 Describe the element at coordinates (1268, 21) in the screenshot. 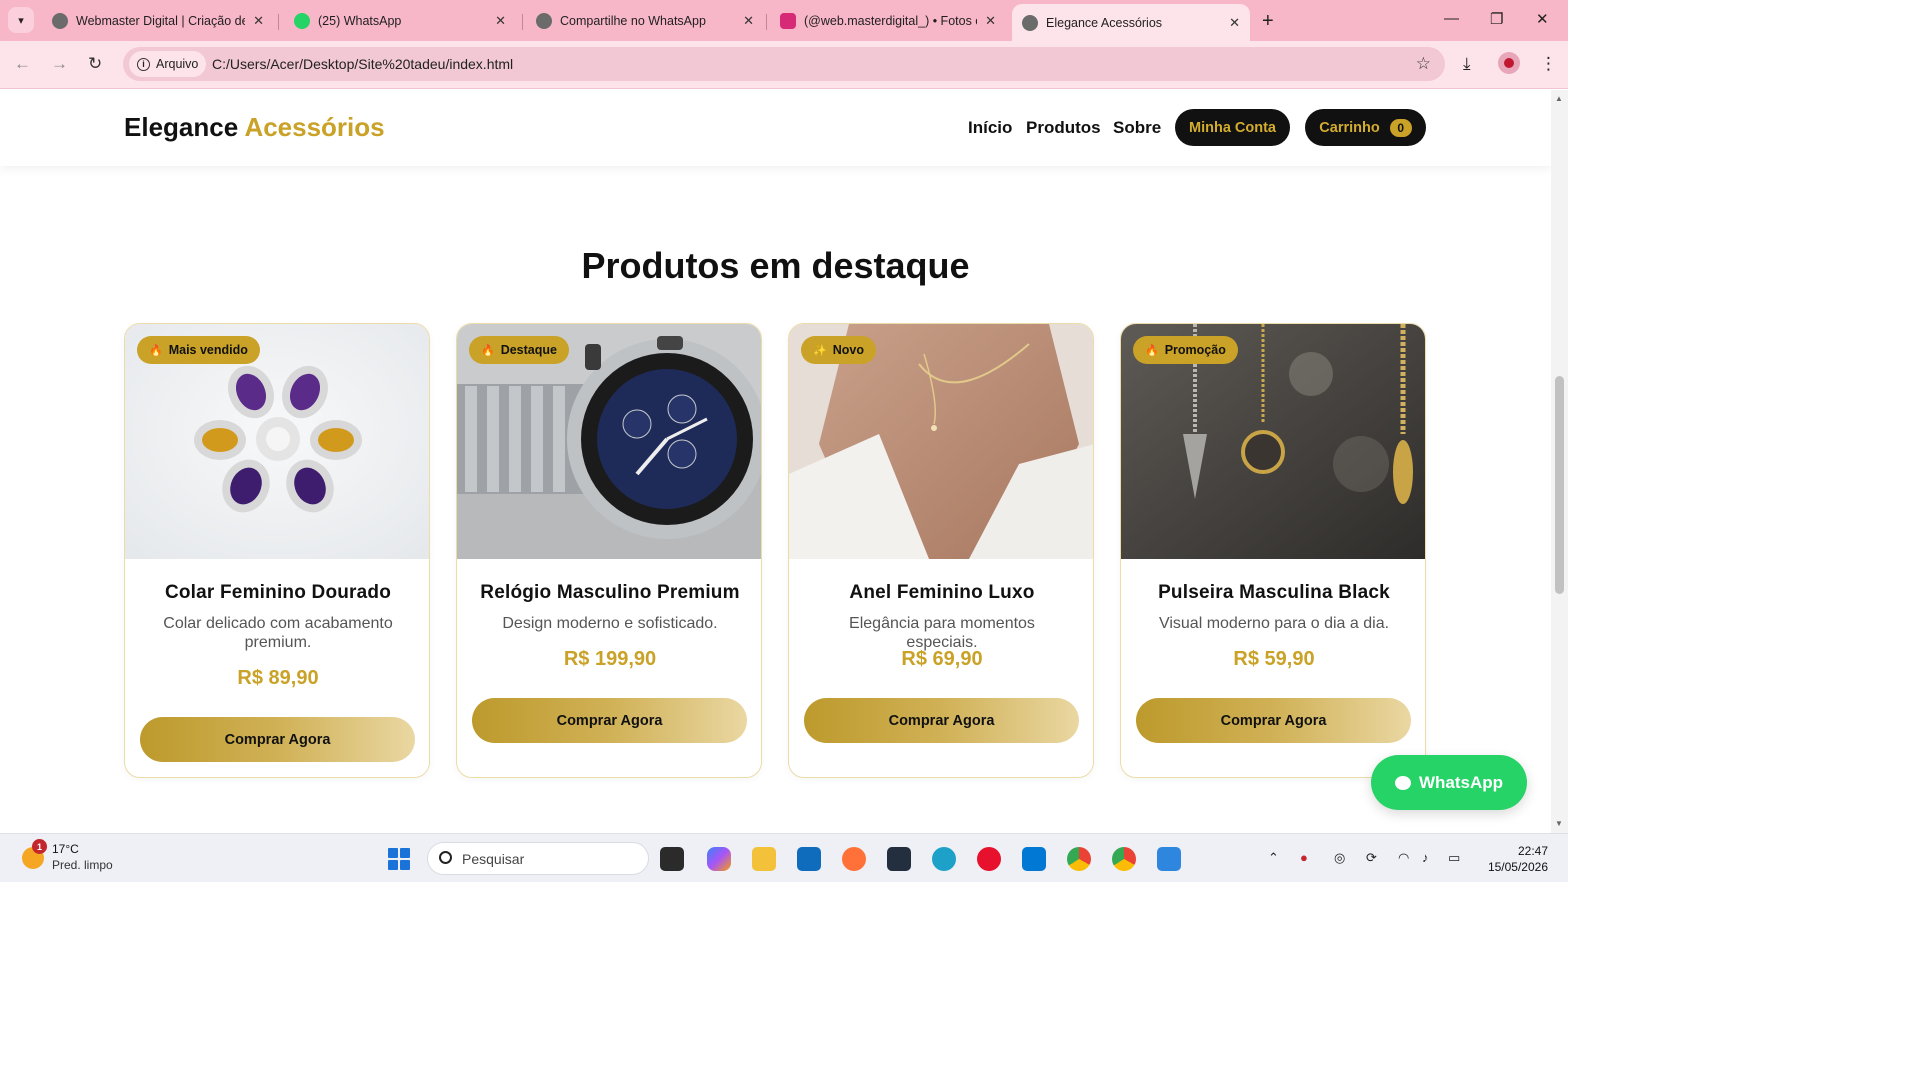

I see `new-tab-button: +` at that location.